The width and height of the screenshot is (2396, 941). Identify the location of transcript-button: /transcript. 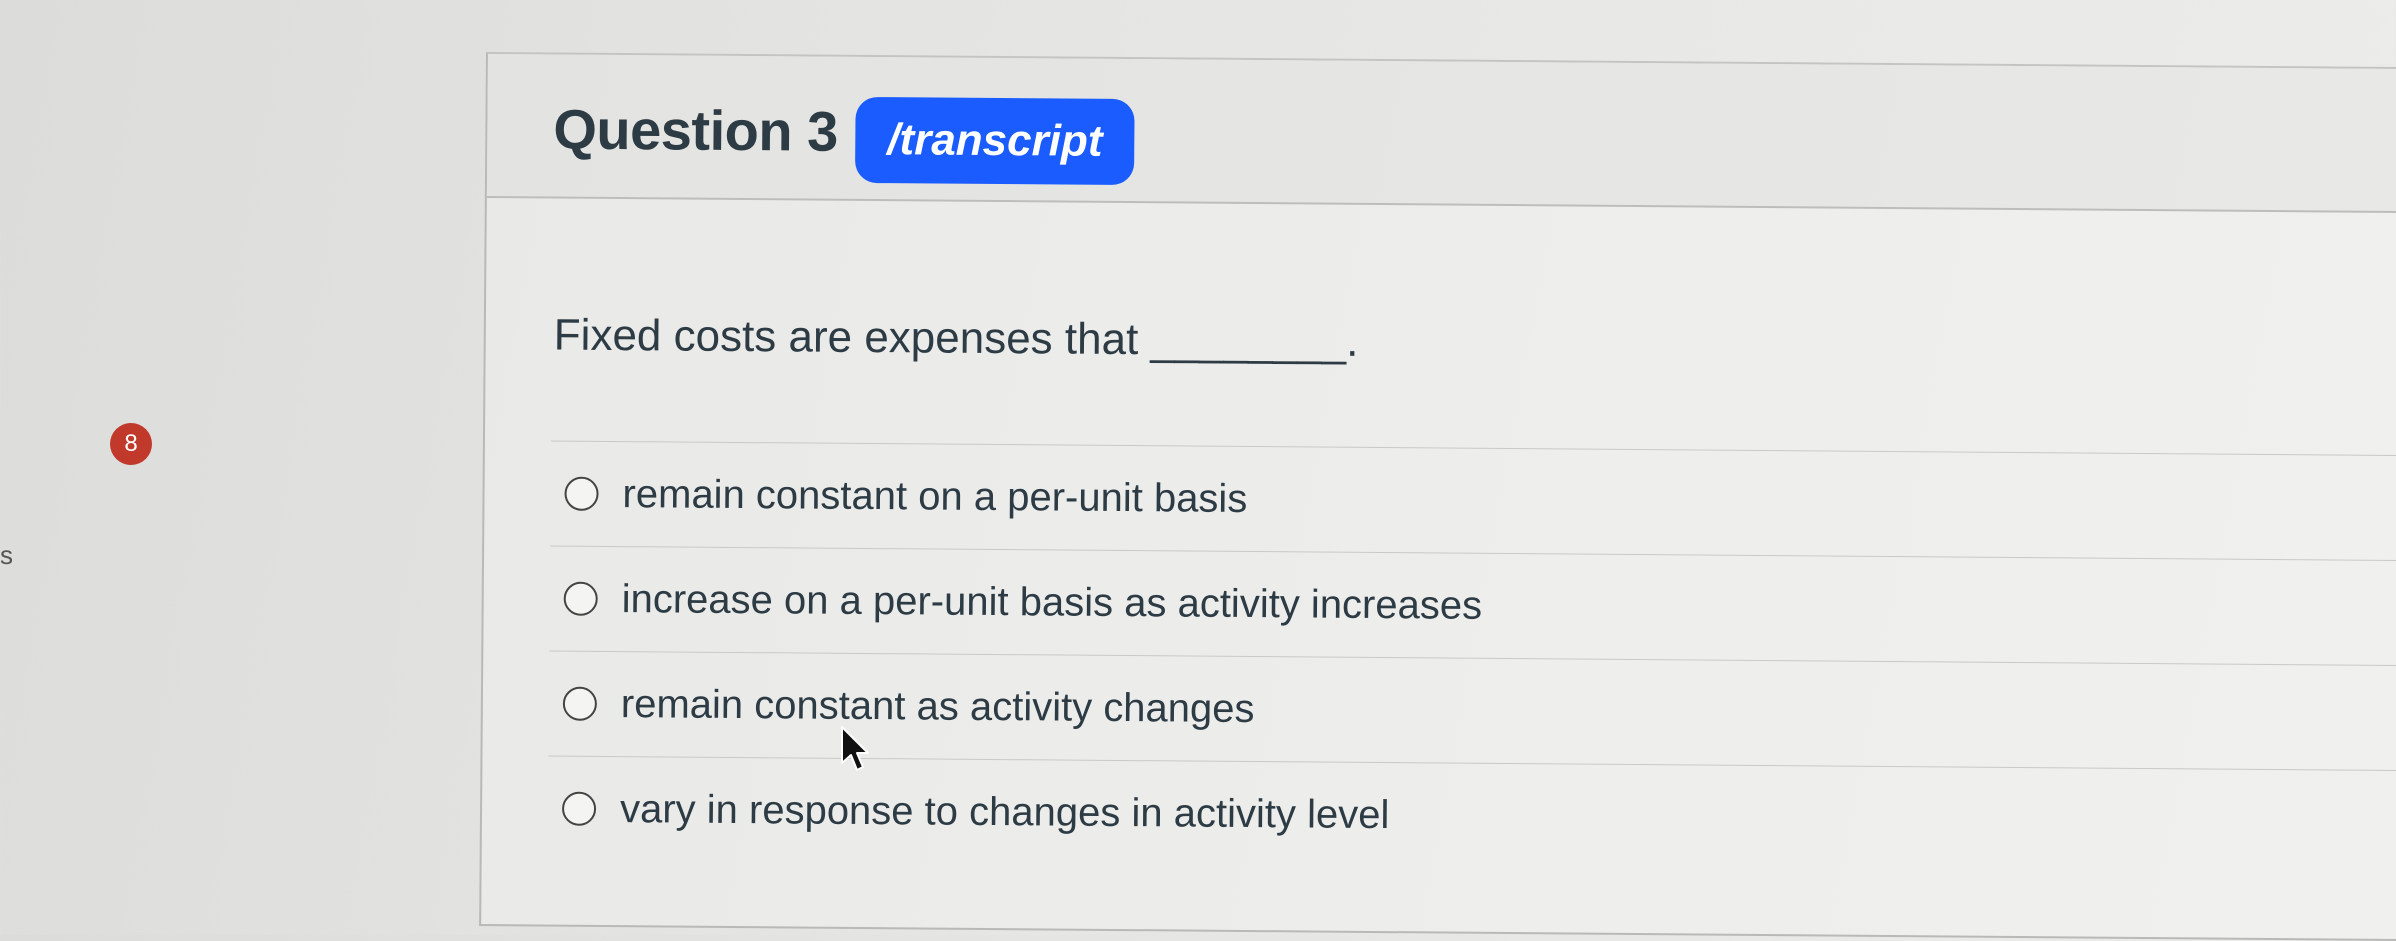
(994, 141).